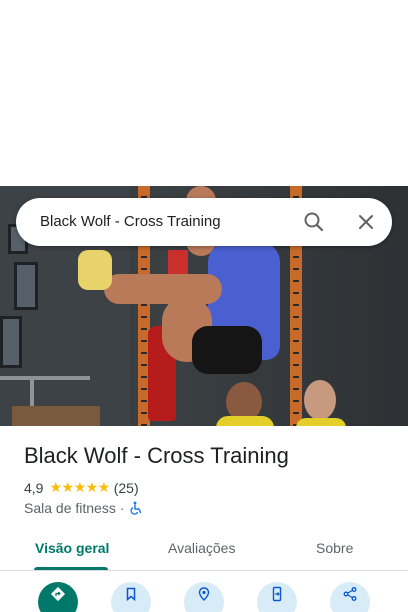  Describe the element at coordinates (130, 221) in the screenshot. I see `search-input: Black Wolf - Cross Training` at that location.